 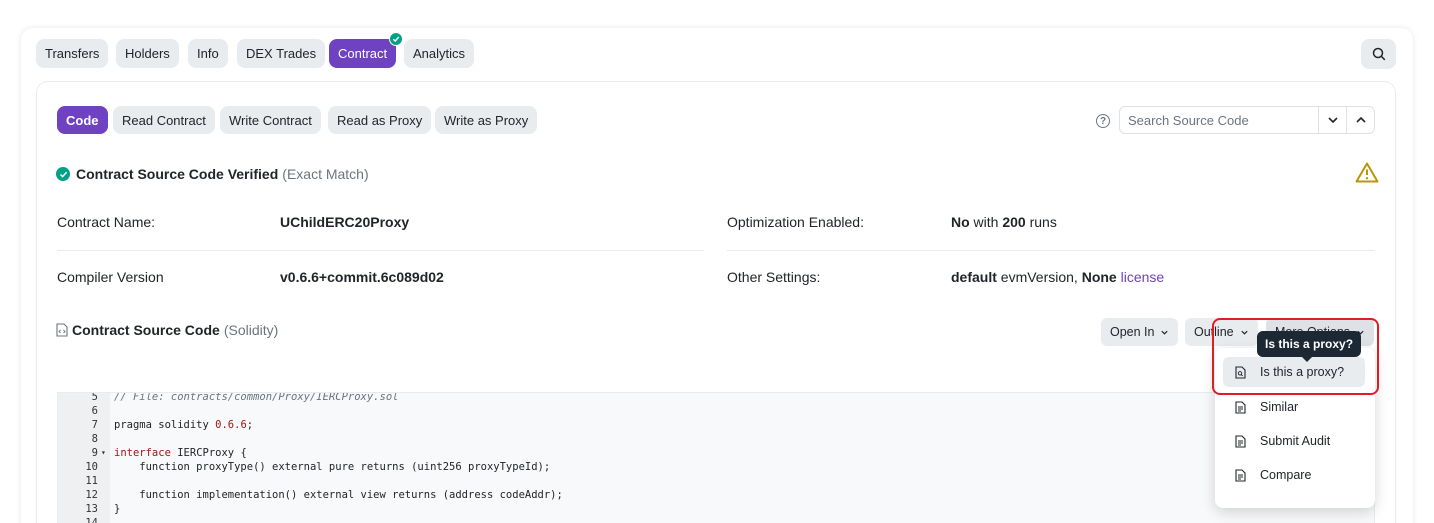 I want to click on code-text: pragma solidity 0.6.6;, so click(x=184, y=425).